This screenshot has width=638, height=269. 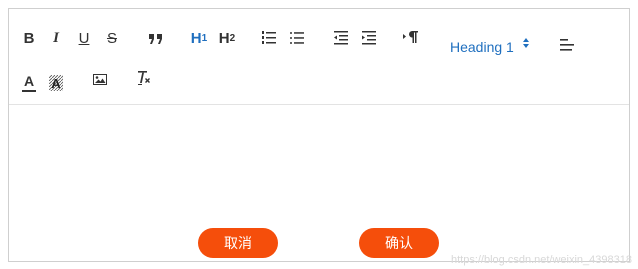 I want to click on strikethrough-icon: S, so click(x=112, y=38).